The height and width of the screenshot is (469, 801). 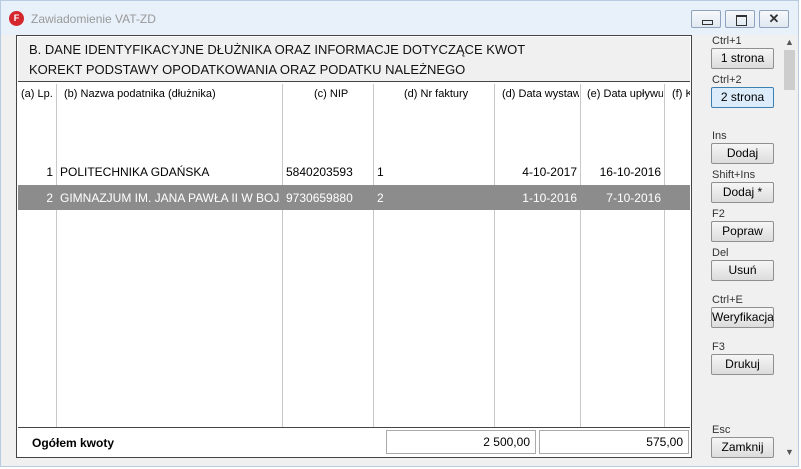 I want to click on shortcut-shift-ins: Shift+Ins, so click(x=734, y=175).